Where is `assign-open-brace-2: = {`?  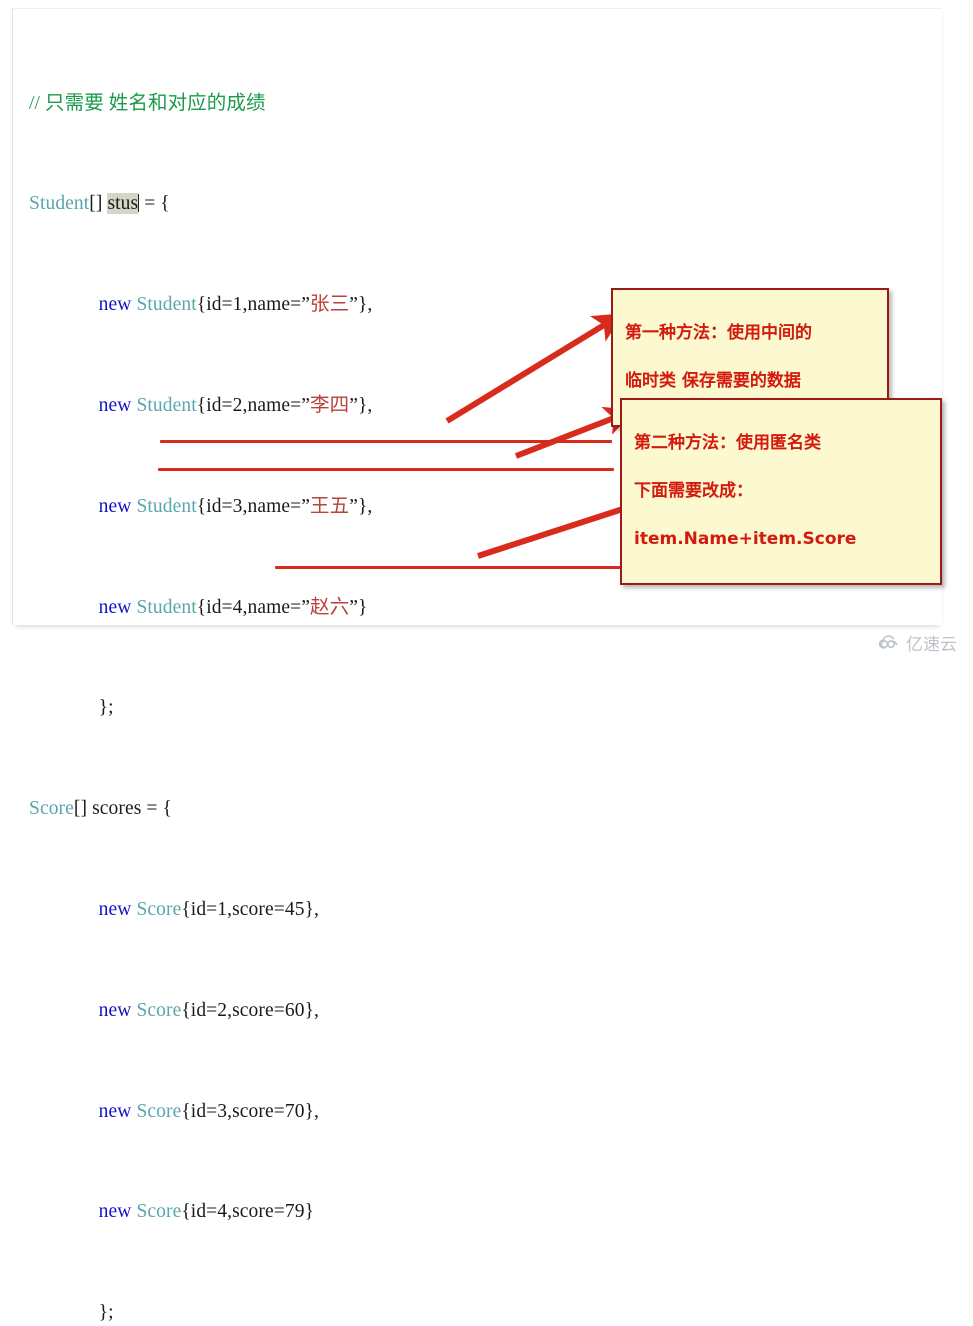
assign-open-brace-2: = { is located at coordinates (156, 809).